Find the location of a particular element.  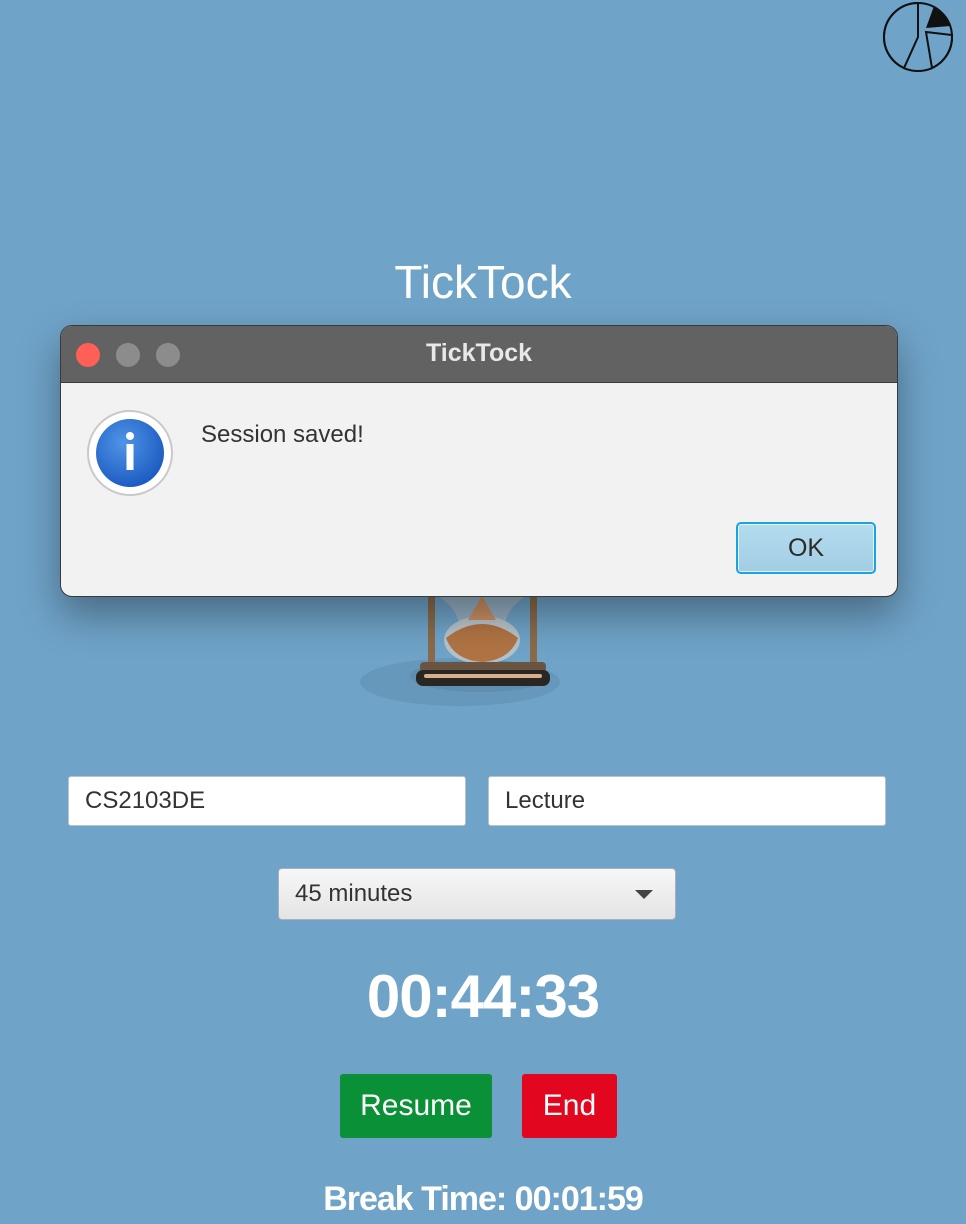

info-icon is located at coordinates (130, 453).